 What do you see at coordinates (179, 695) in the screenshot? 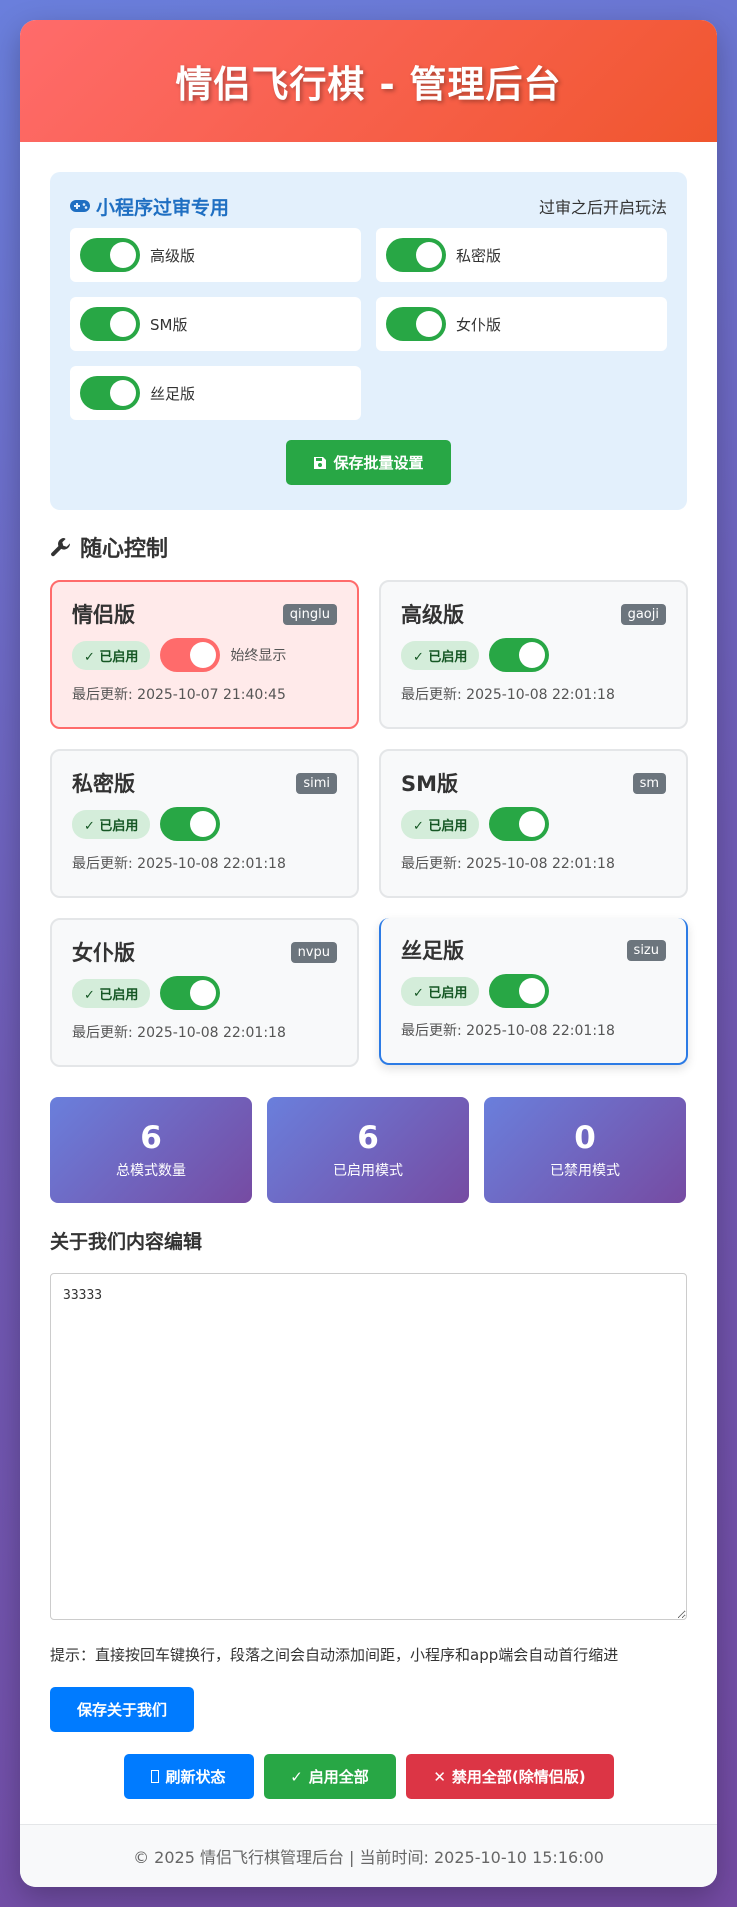
I see `mode-updated-time: 最后更新: 2025-10-07 21:40:45` at bounding box center [179, 695].